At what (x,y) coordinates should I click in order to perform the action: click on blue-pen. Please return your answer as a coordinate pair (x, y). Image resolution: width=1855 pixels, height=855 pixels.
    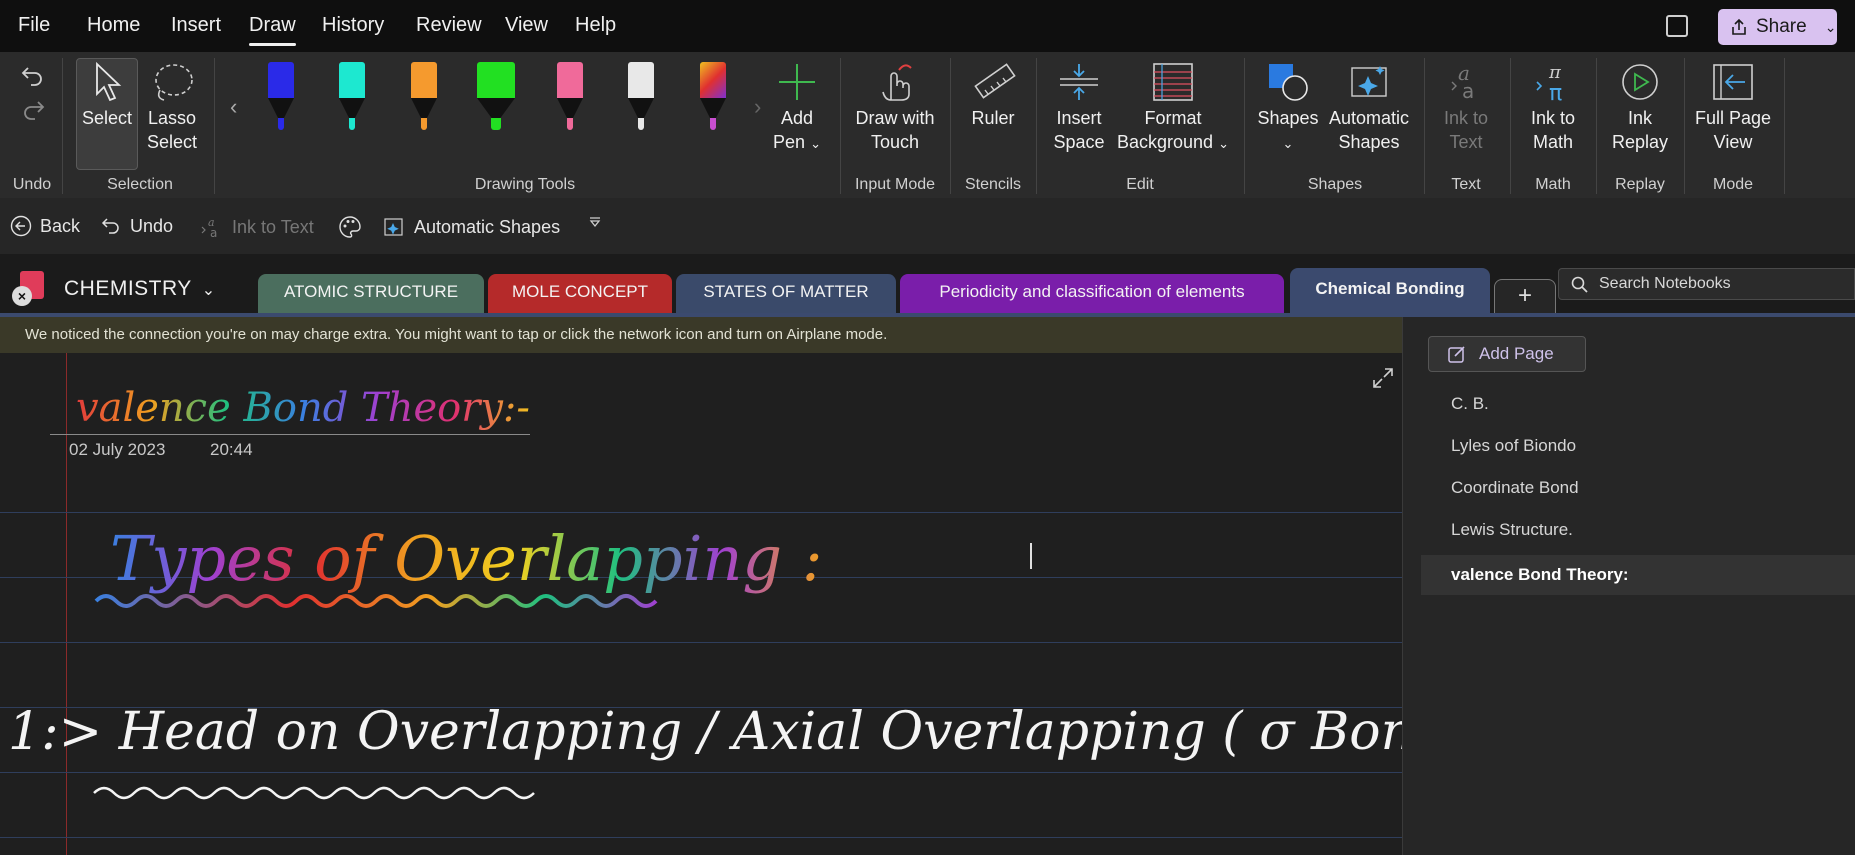
    Looking at the image, I should click on (281, 97).